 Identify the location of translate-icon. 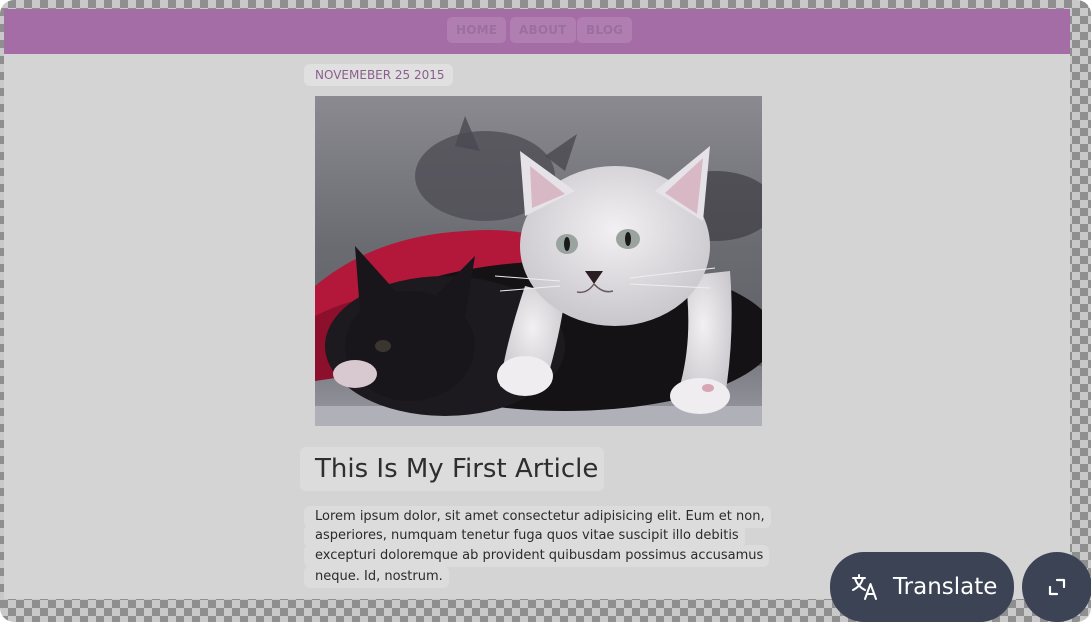
(865, 587).